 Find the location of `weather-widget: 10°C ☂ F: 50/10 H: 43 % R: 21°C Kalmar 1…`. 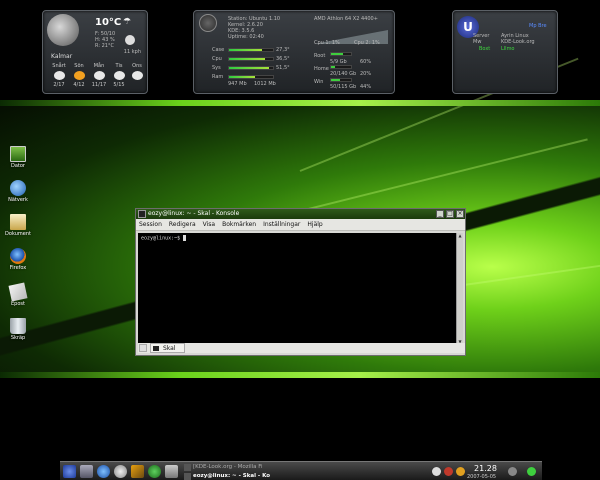

weather-widget: 10°C ☂ F: 50/10 H: 43 % R: 21°C Kalmar 1… is located at coordinates (95, 52).